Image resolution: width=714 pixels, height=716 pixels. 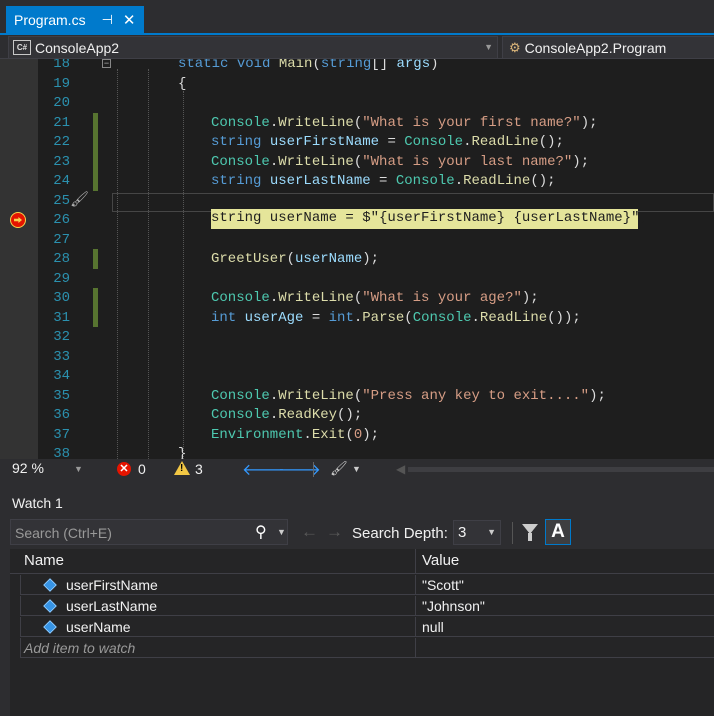 I want to click on watch-variable-value: "Scott", so click(x=443, y=585).